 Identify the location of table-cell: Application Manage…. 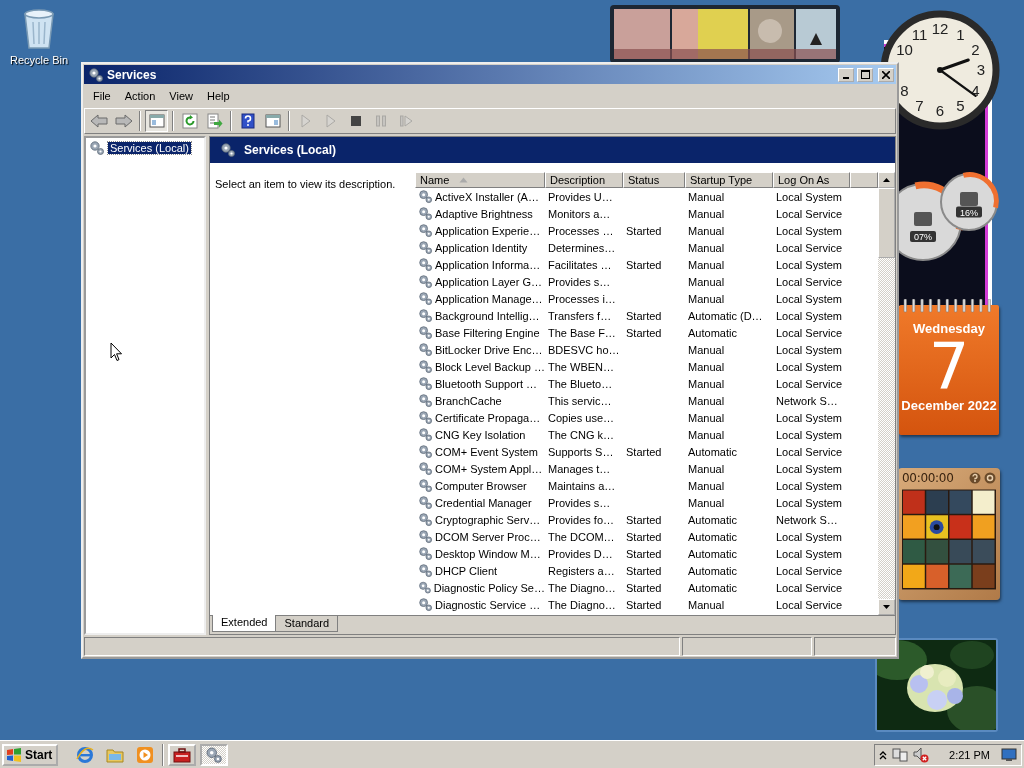
(489, 298).